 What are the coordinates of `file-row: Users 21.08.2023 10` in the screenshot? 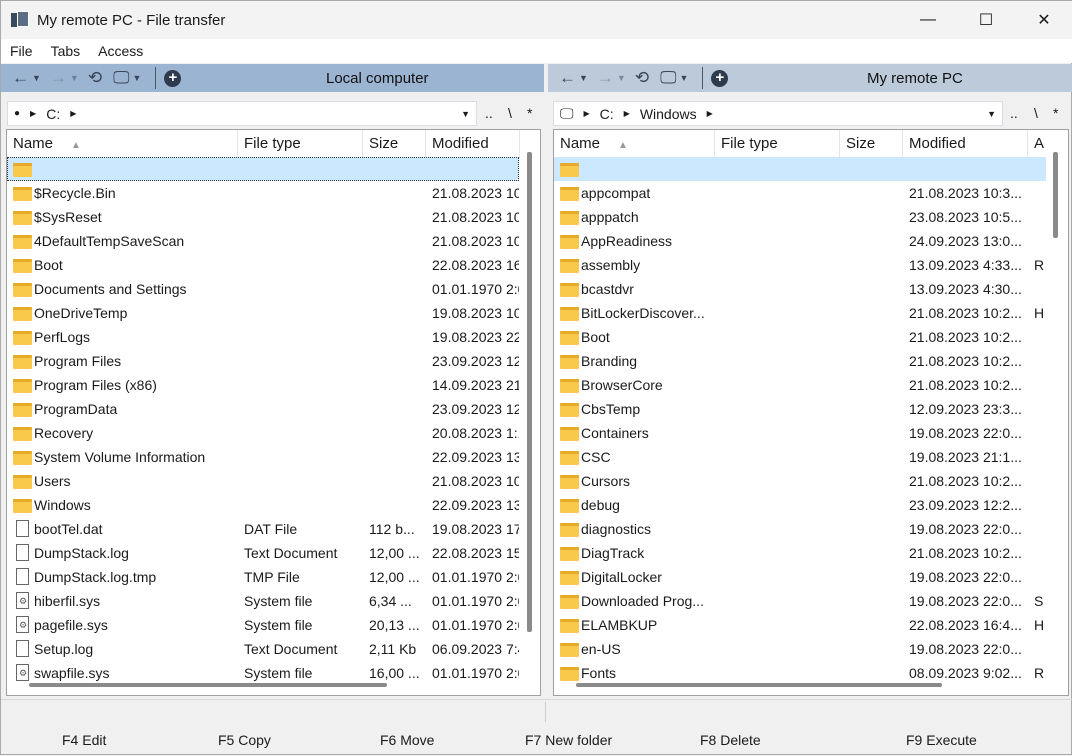 It's located at (263, 481).